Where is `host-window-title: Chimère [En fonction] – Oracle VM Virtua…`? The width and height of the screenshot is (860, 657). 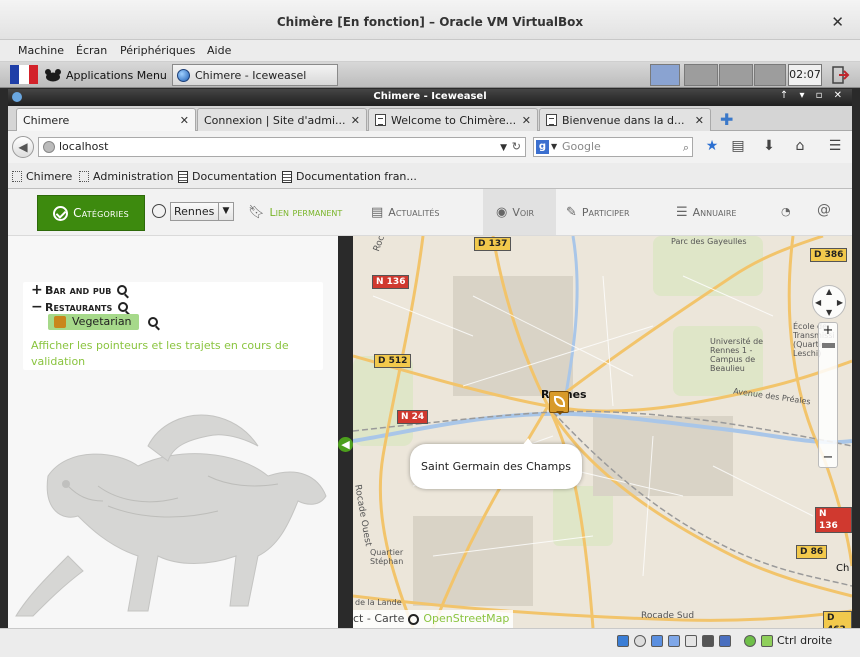 host-window-title: Chimère [En fonction] – Oracle VM Virtua… is located at coordinates (430, 22).